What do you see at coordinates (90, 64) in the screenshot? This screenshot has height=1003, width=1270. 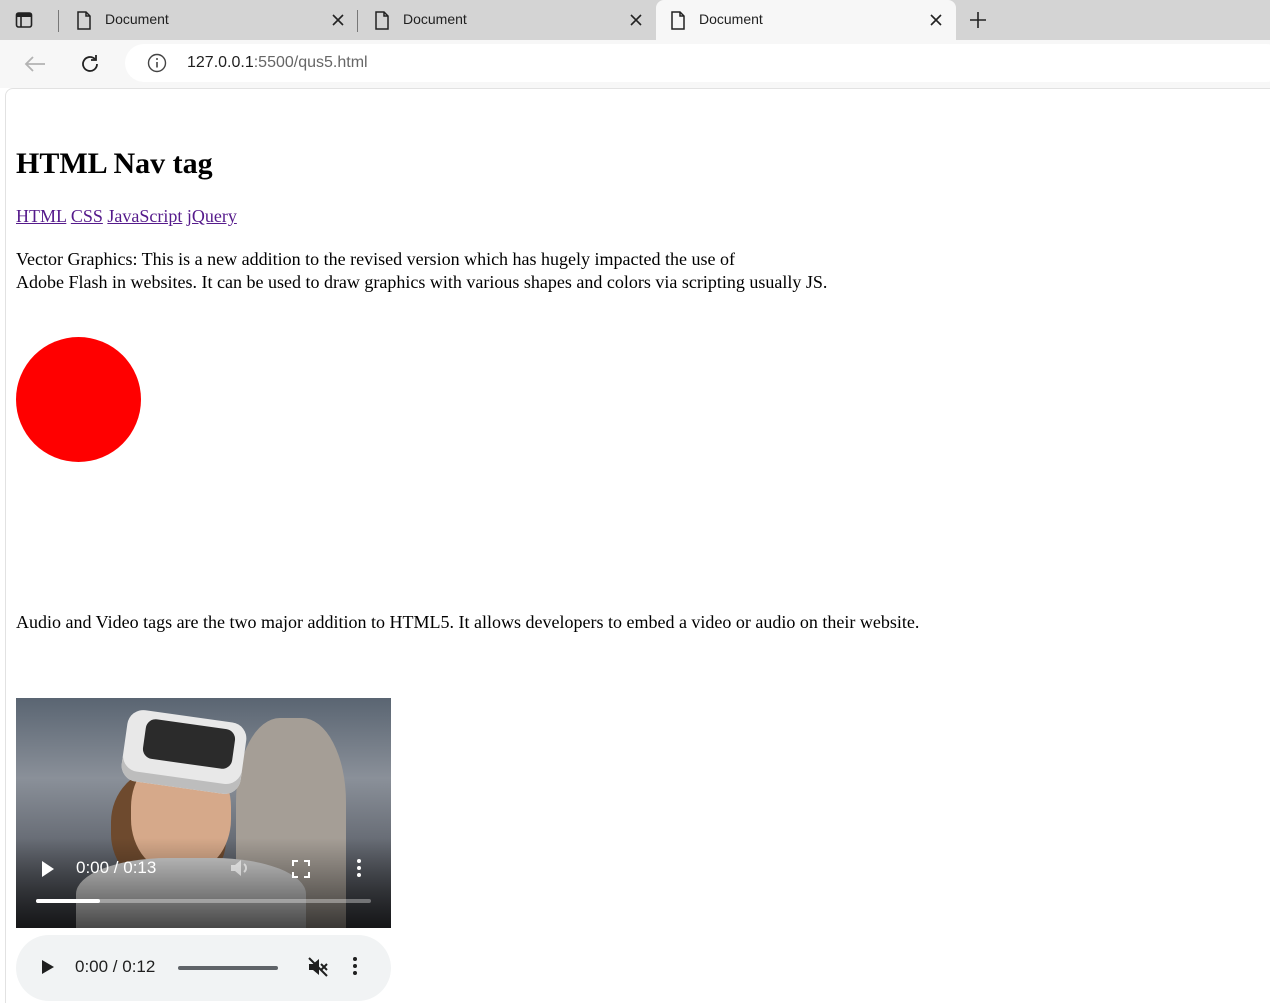 I see `reload-icon` at bounding box center [90, 64].